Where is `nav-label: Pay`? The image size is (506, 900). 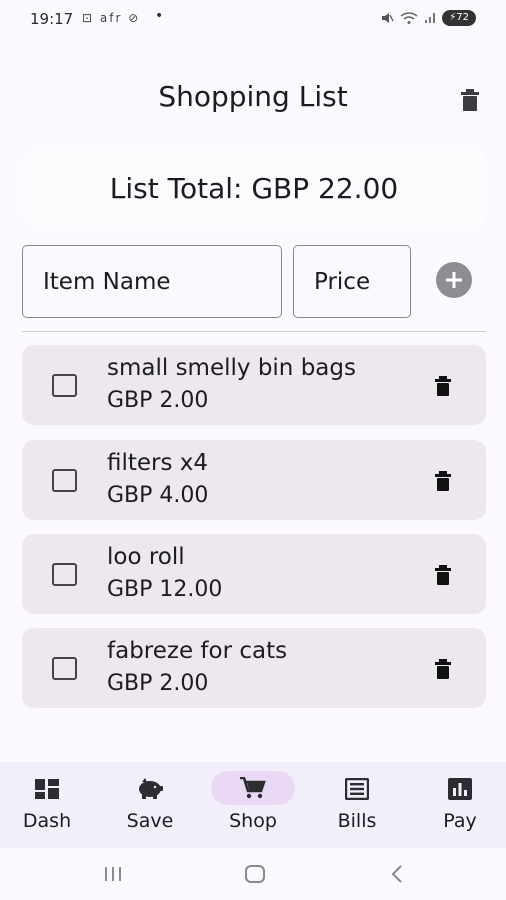
nav-label: Pay is located at coordinates (460, 821).